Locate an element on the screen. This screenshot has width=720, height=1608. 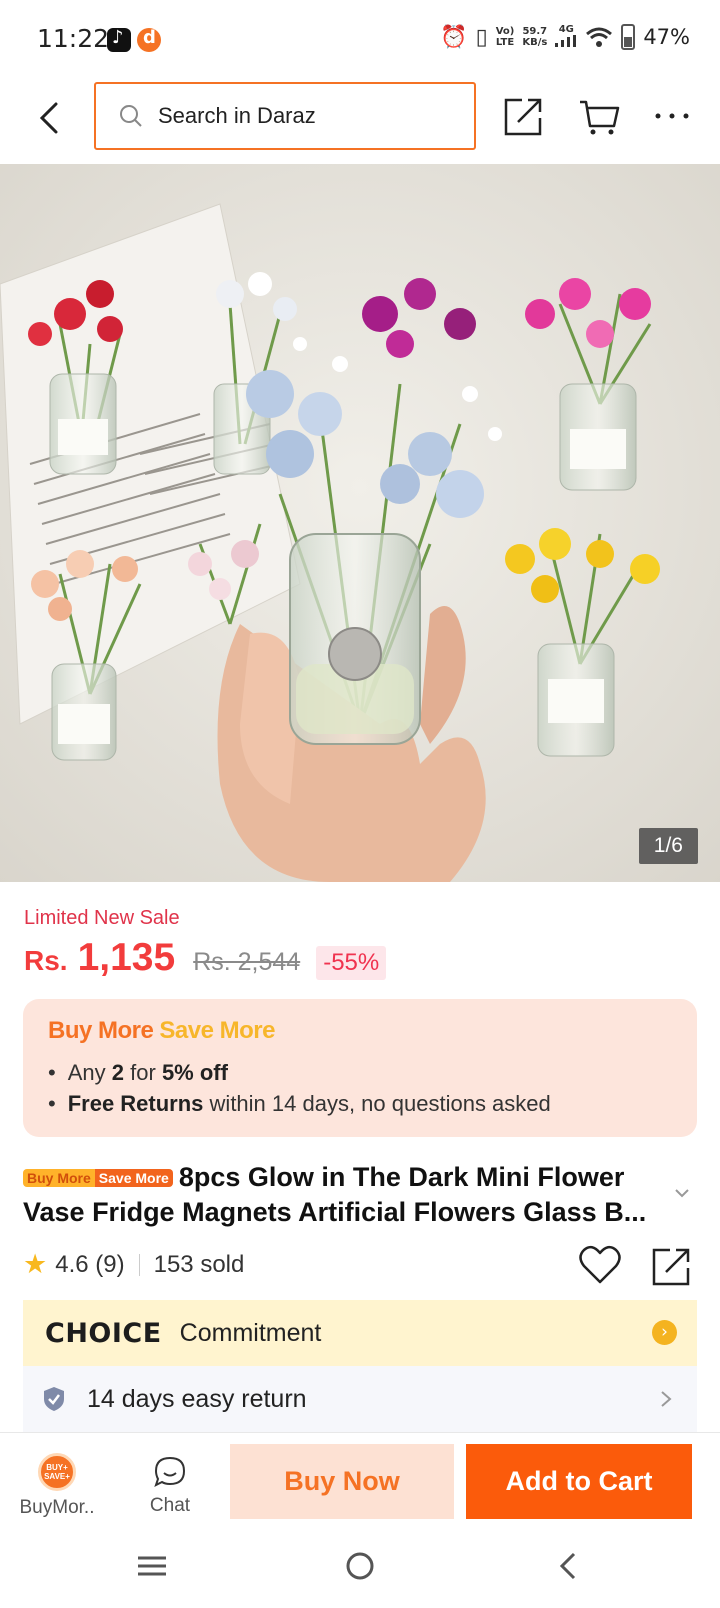
choice-logo: CHOICE is located at coordinates (103, 1333).